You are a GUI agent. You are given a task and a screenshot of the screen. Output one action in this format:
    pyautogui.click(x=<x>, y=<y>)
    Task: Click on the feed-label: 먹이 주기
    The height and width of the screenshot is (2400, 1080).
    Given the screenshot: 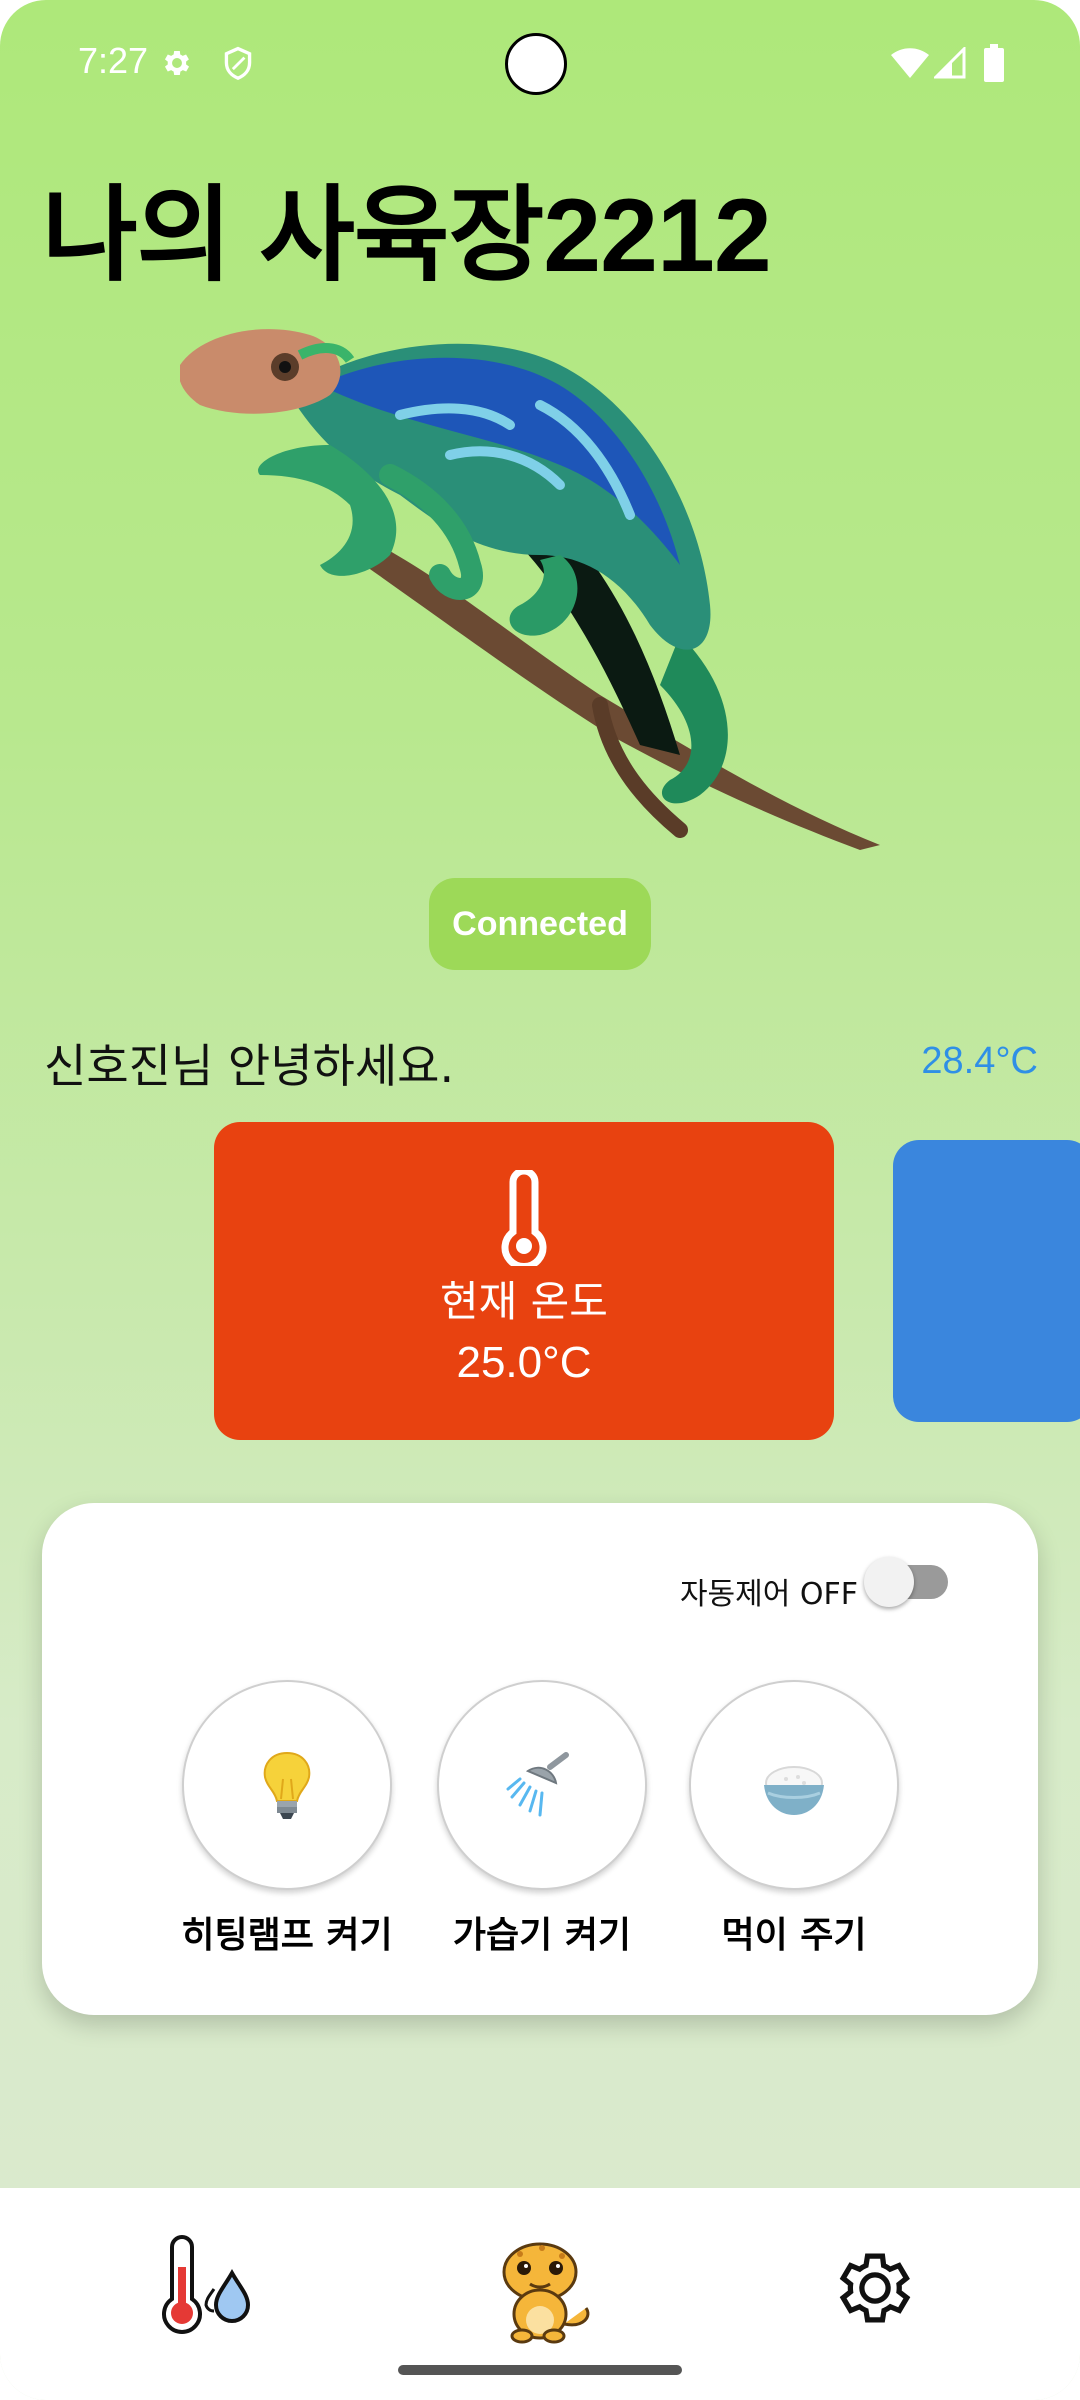 What is the action you would take?
    pyautogui.click(x=794, y=1935)
    